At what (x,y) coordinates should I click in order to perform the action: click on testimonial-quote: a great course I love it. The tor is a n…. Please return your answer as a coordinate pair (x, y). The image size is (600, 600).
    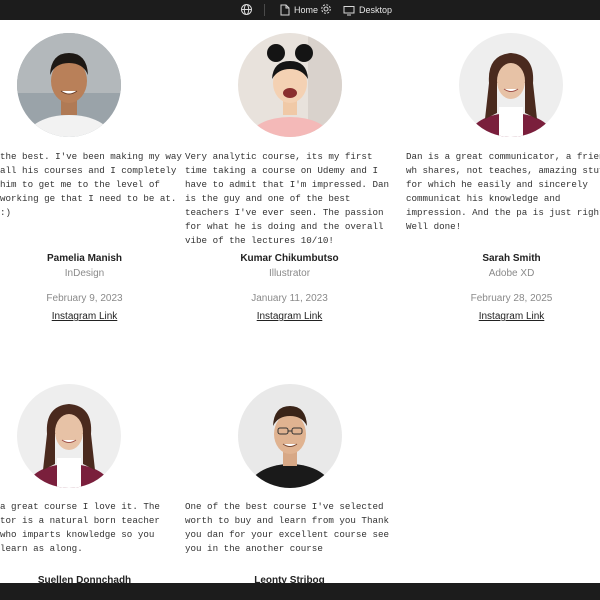
    Looking at the image, I should click on (80, 527).